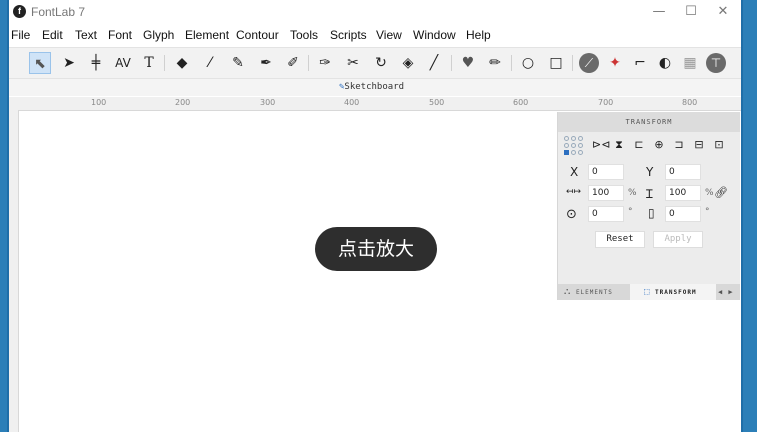  Describe the element at coordinates (601, 145) in the screenshot. I see `flip-horizontal-icon: ⊳⊲` at that location.